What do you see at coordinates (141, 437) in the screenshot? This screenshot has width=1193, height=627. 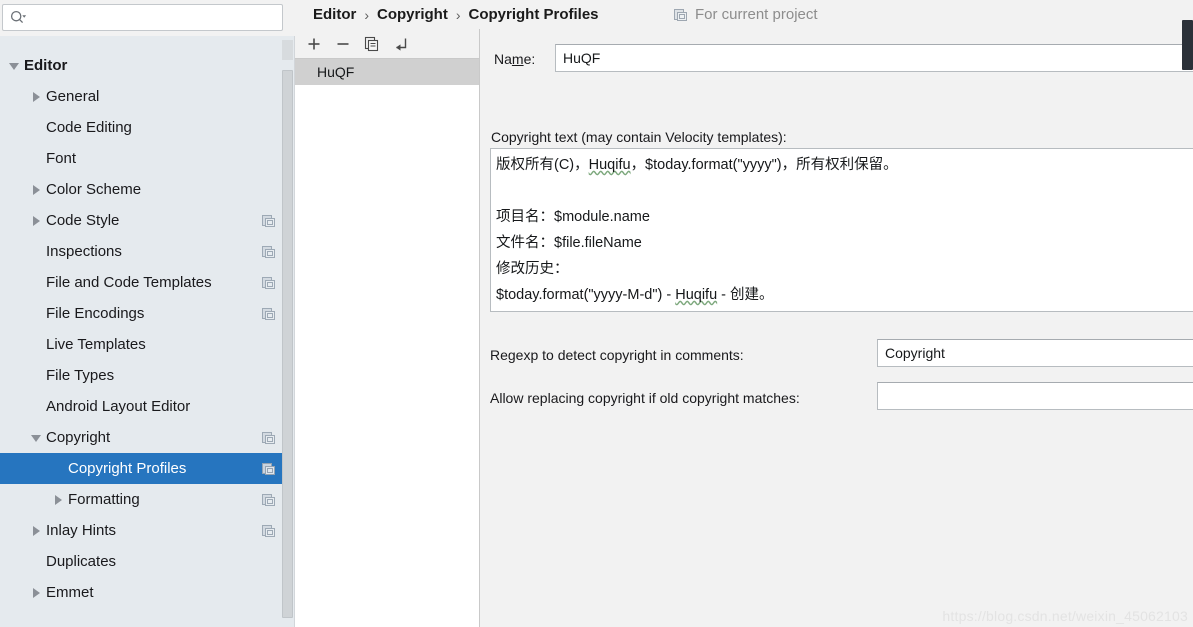 I see `sidebar-item-copyright: Copyright` at bounding box center [141, 437].